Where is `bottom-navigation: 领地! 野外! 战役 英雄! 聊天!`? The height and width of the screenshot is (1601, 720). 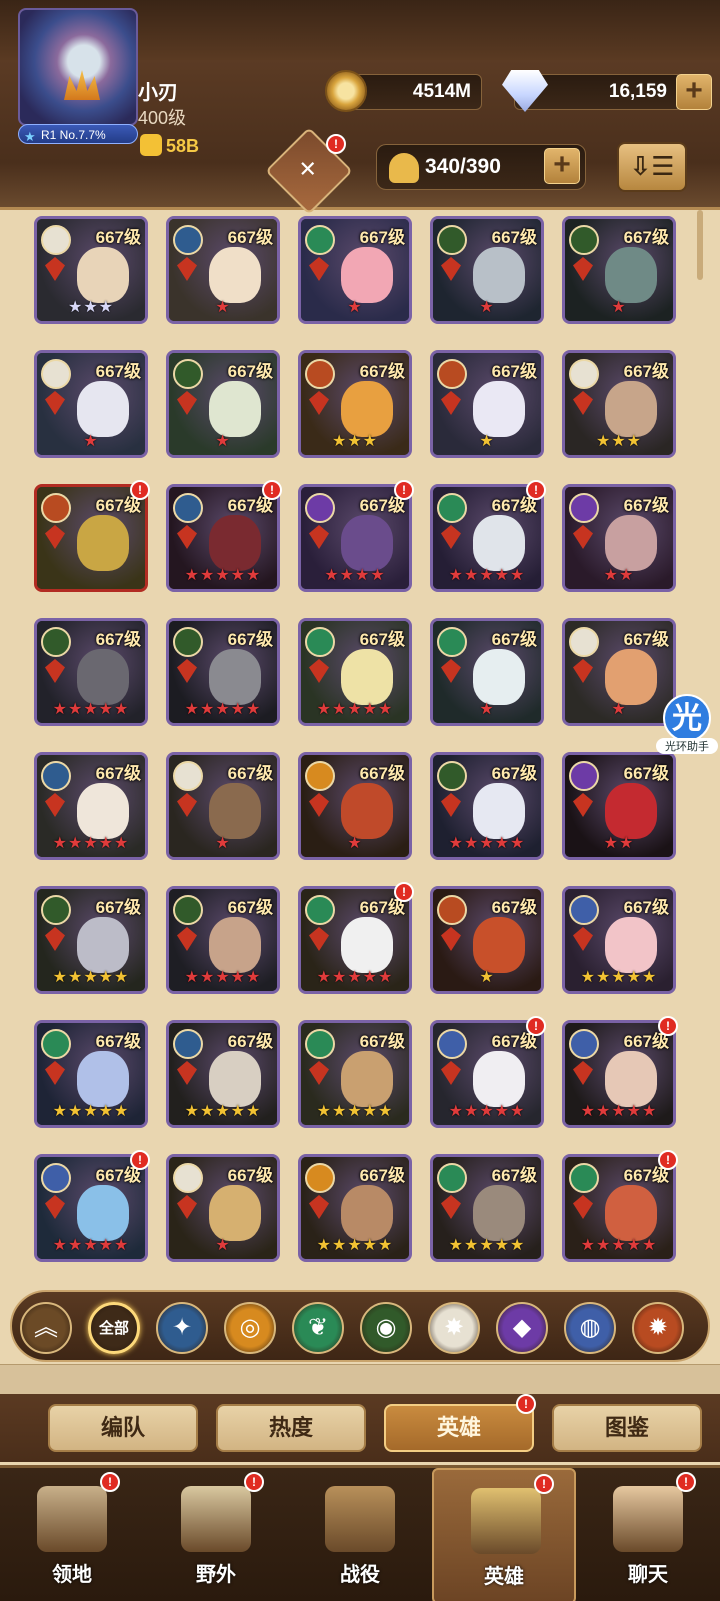 bottom-navigation: 领地! 野外! 战役 英雄! 聊天! is located at coordinates (360, 1533).